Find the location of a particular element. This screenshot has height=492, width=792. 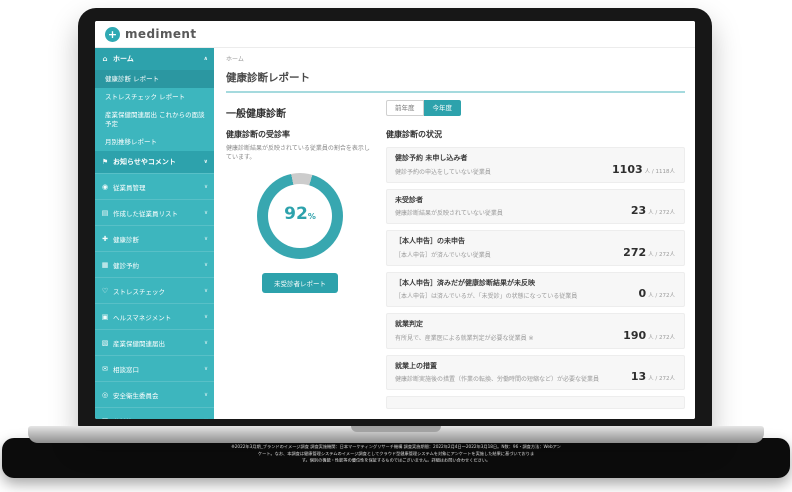

table-row-partial is located at coordinates (535, 402).